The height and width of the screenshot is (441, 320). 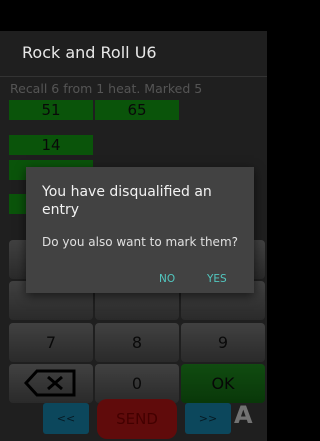 What do you see at coordinates (127, 201) in the screenshot?
I see `dialog-title: You have disqualified an entry` at bounding box center [127, 201].